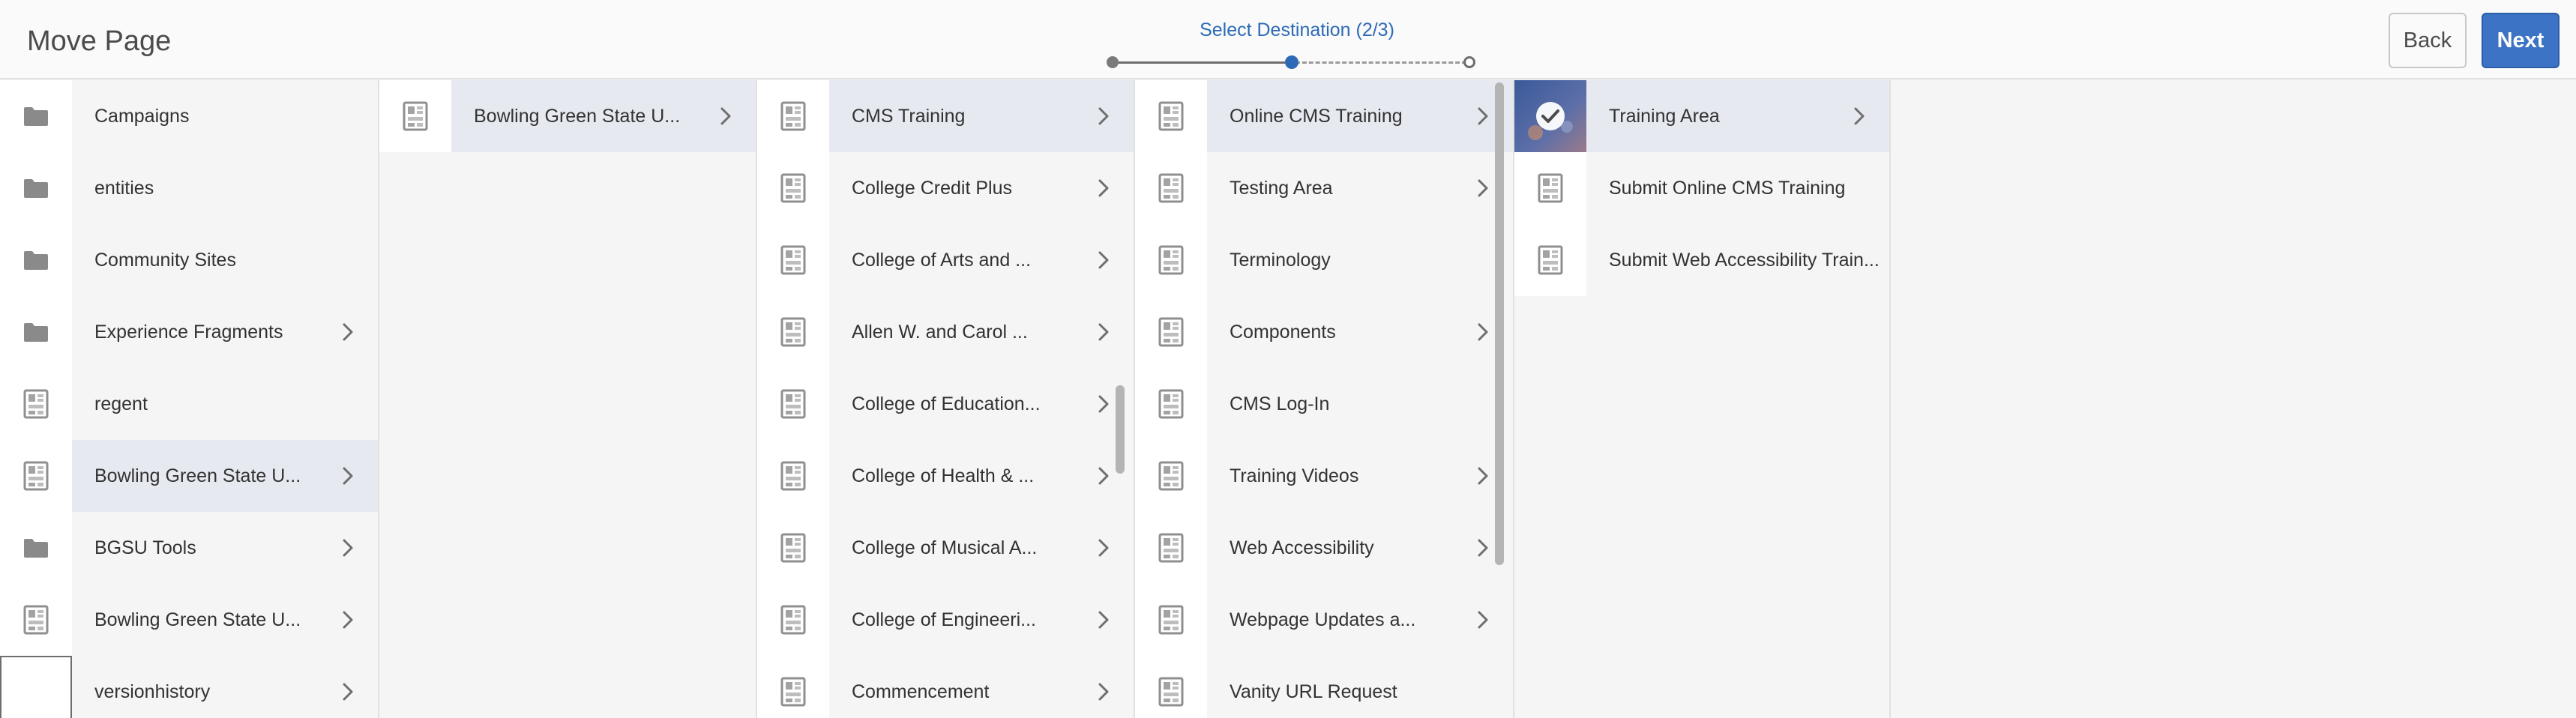  Describe the element at coordinates (189, 332) in the screenshot. I see `column-1-item: Experience Fragments` at that location.